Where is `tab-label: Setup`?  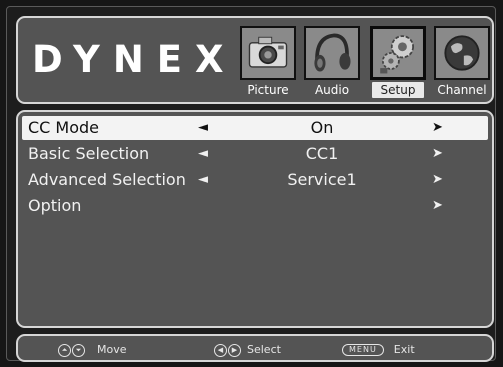 tab-label: Setup is located at coordinates (398, 90).